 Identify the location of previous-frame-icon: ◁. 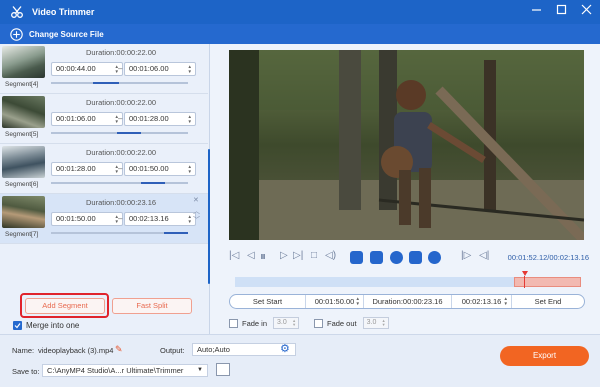
(251, 255).